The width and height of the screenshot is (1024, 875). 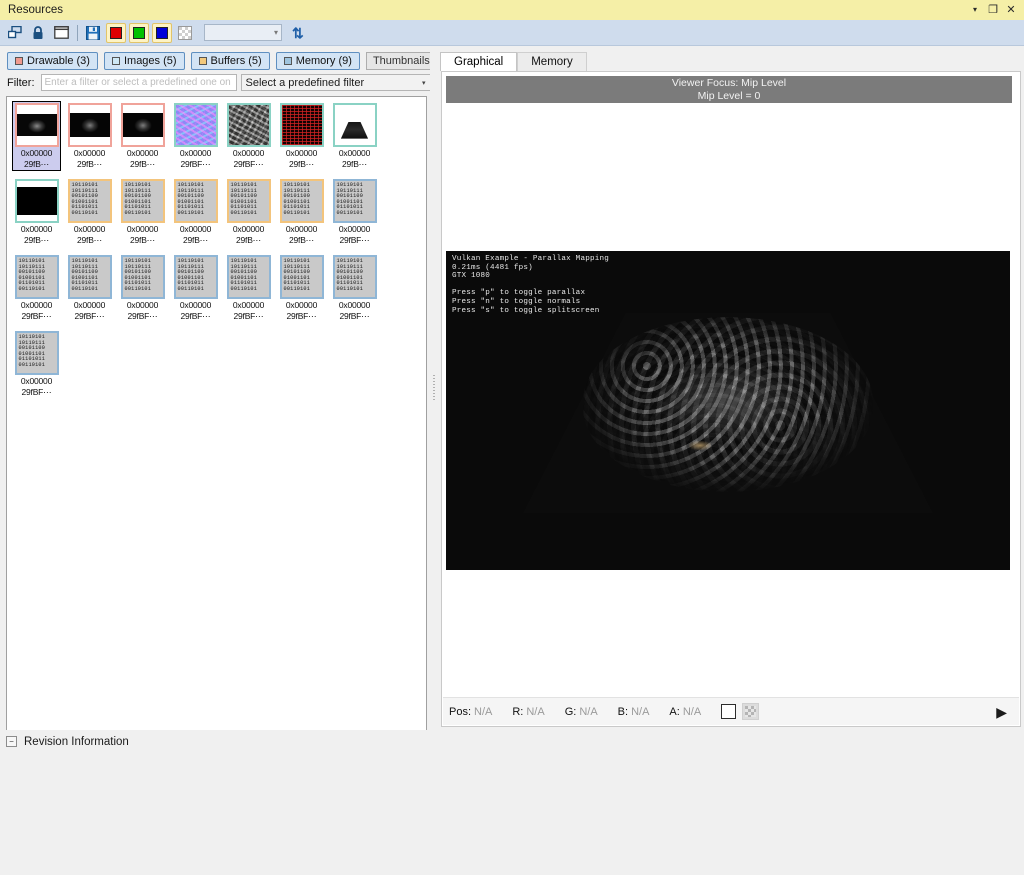 I want to click on viewer-focus-line2: Mip Level = 0, so click(x=729, y=96).